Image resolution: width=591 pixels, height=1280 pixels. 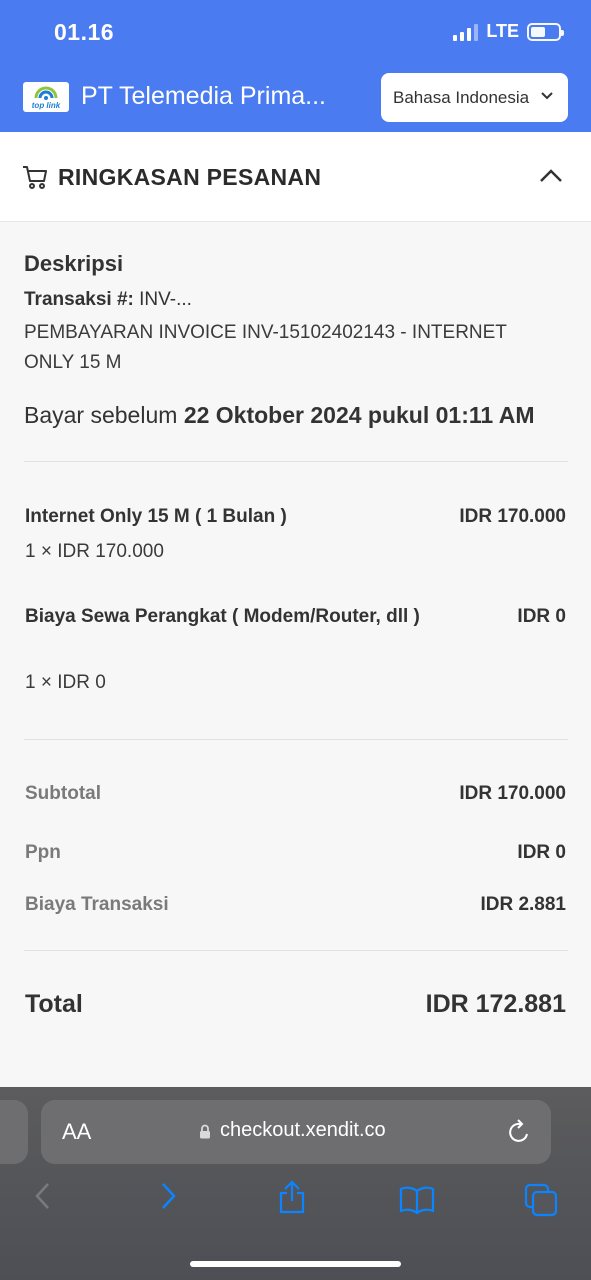 I want to click on logo-text: top link, so click(x=46, y=105).